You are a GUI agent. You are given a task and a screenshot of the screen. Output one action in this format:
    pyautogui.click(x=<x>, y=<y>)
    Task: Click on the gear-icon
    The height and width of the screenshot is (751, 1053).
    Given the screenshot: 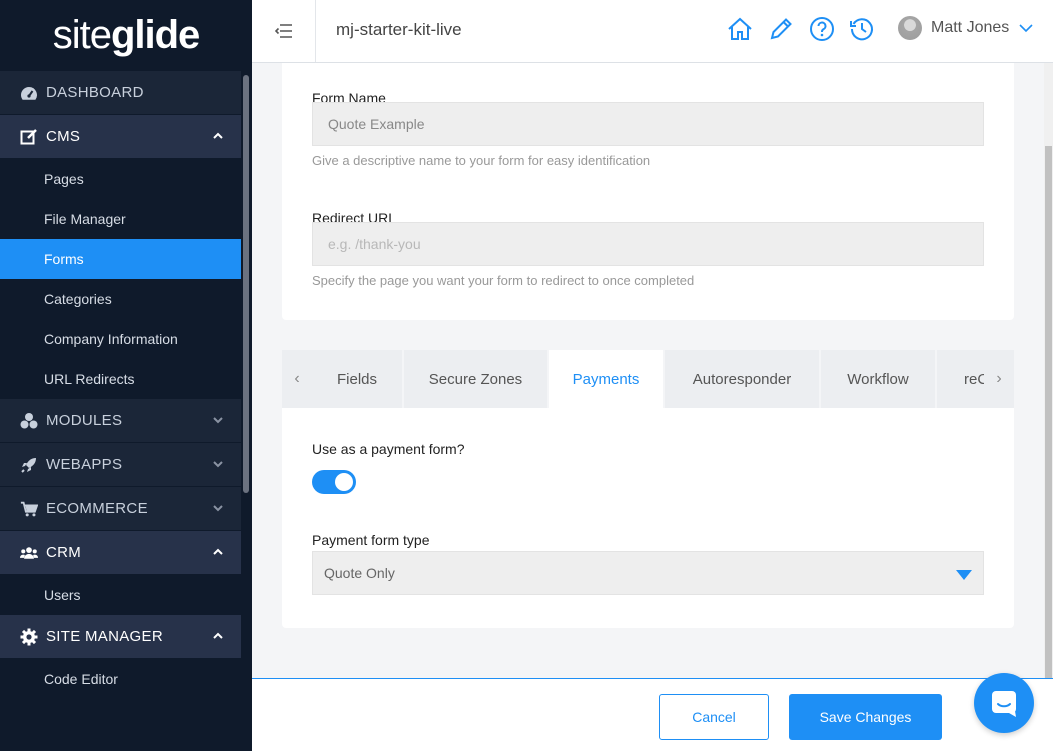 What is the action you would take?
    pyautogui.click(x=29, y=637)
    